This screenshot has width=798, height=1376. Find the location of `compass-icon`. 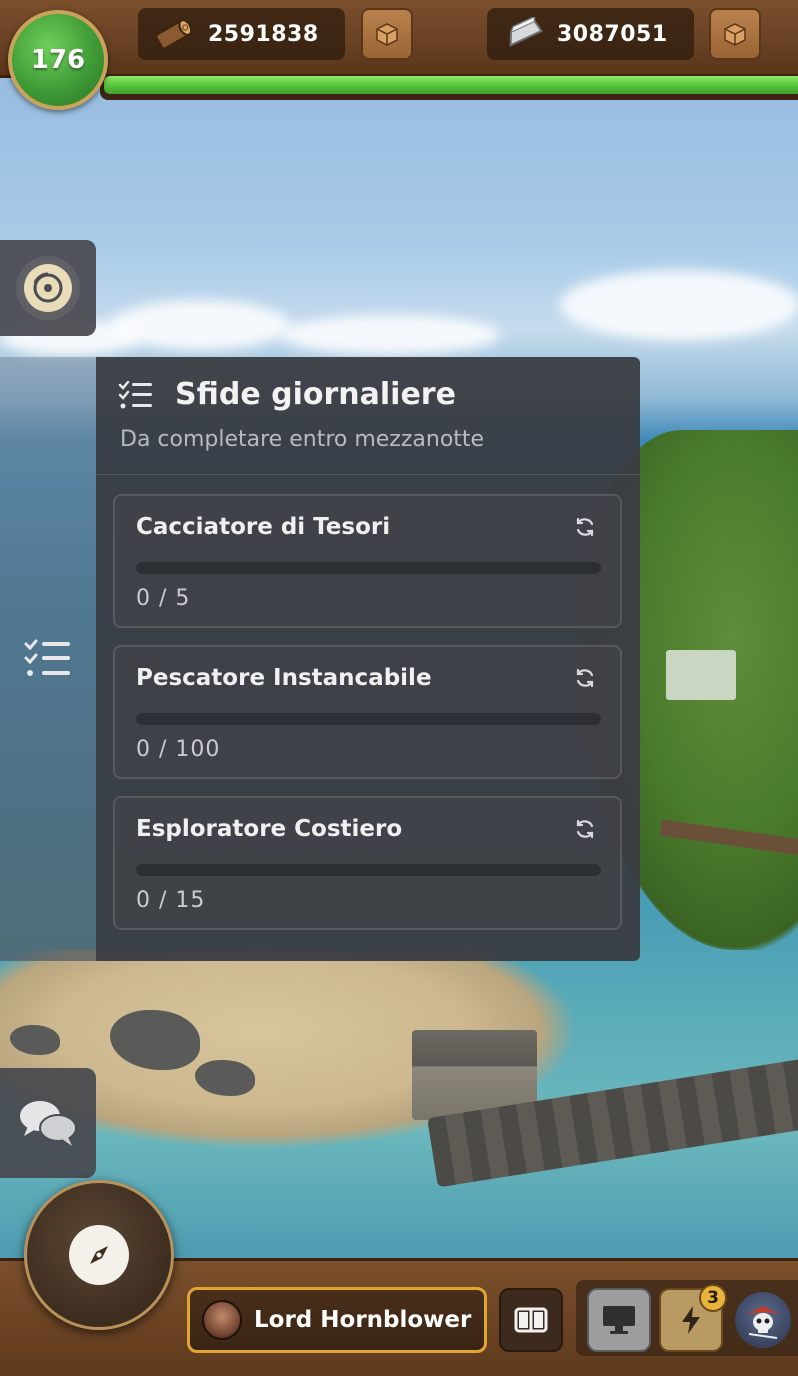

compass-icon is located at coordinates (99, 1255).